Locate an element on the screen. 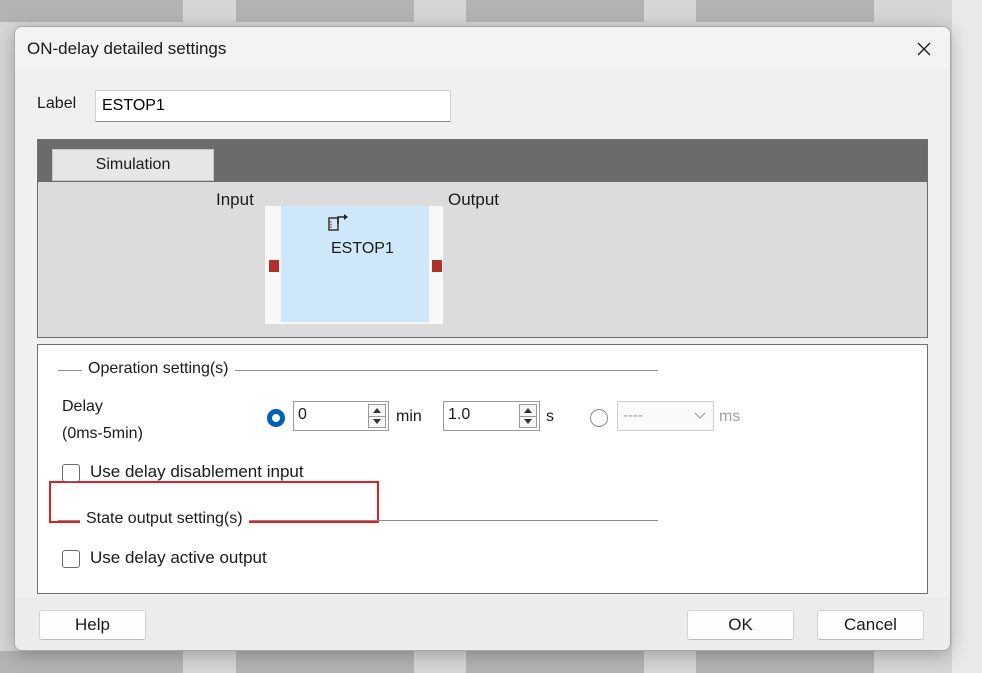  minutes-value: 0 is located at coordinates (302, 414).